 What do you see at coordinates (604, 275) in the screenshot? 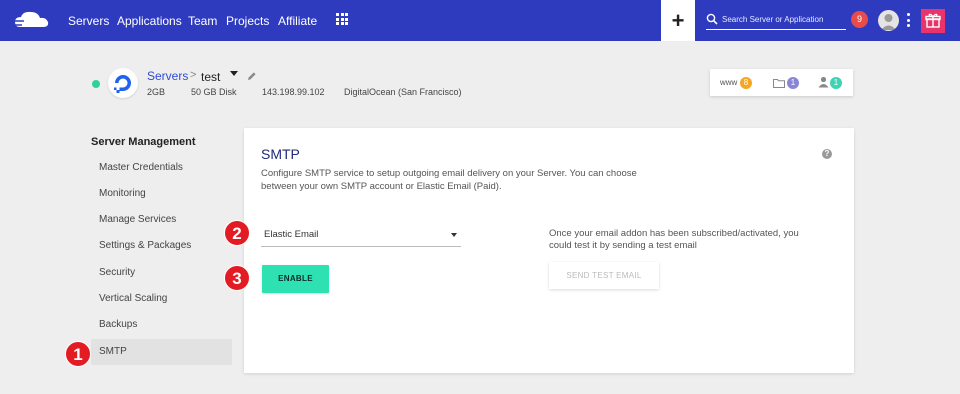
I see `send-test-email-button: SEND TEST EMAIL` at bounding box center [604, 275].